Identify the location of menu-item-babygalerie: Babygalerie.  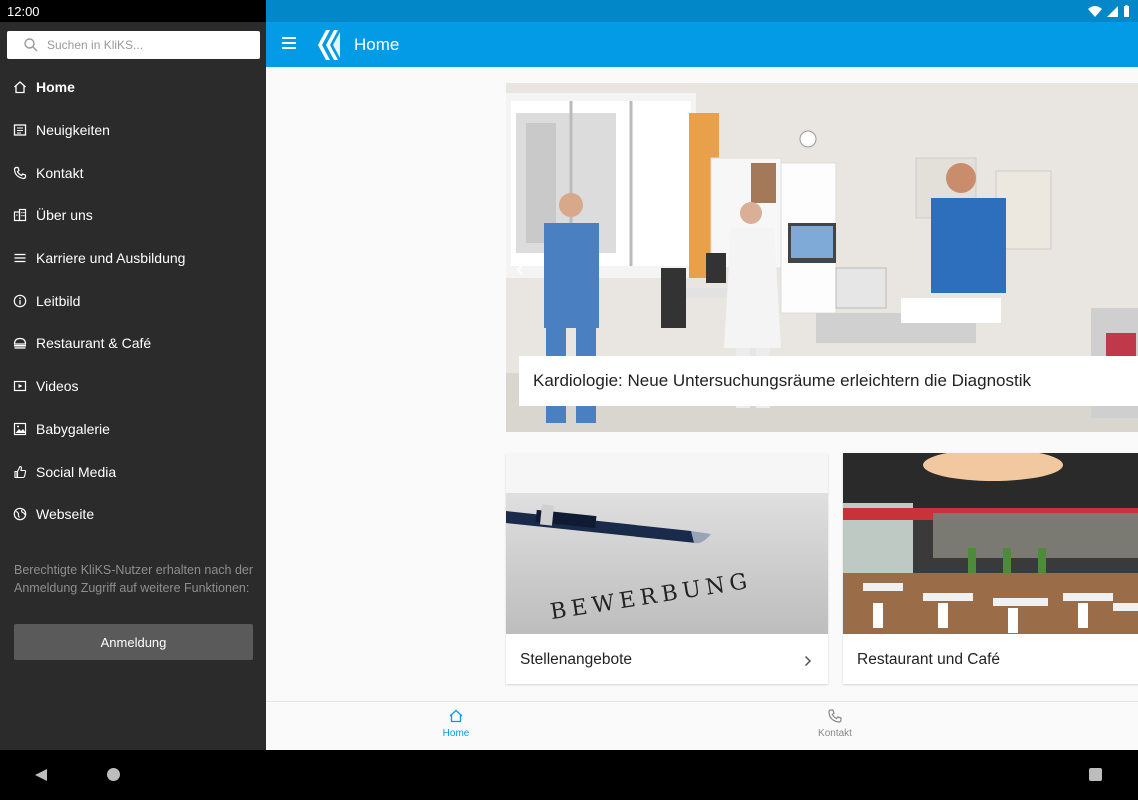
(133, 429).